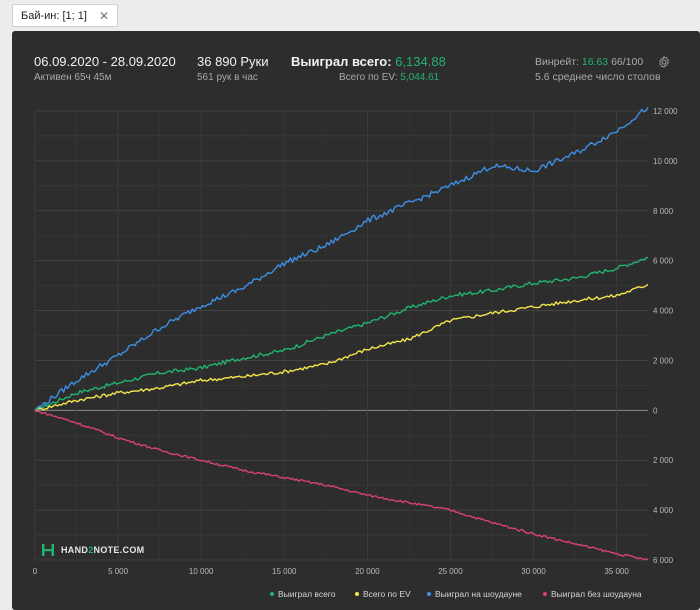 This screenshot has height=610, width=700. What do you see at coordinates (104, 16) in the screenshot?
I see `close-icon: ✕` at bounding box center [104, 16].